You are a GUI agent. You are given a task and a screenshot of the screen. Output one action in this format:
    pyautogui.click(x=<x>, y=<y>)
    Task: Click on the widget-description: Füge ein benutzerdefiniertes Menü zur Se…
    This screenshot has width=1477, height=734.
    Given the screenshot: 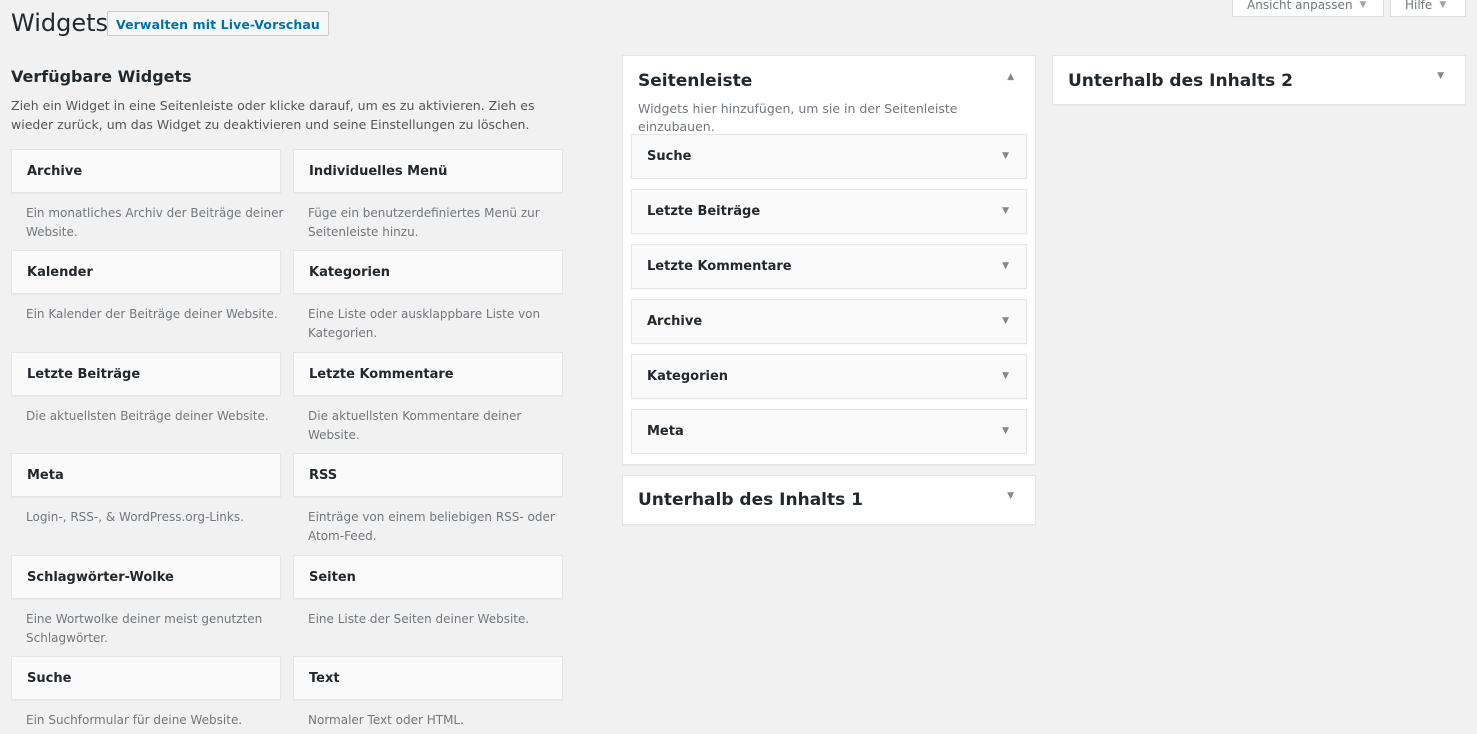 What is the action you would take?
    pyautogui.click(x=424, y=222)
    